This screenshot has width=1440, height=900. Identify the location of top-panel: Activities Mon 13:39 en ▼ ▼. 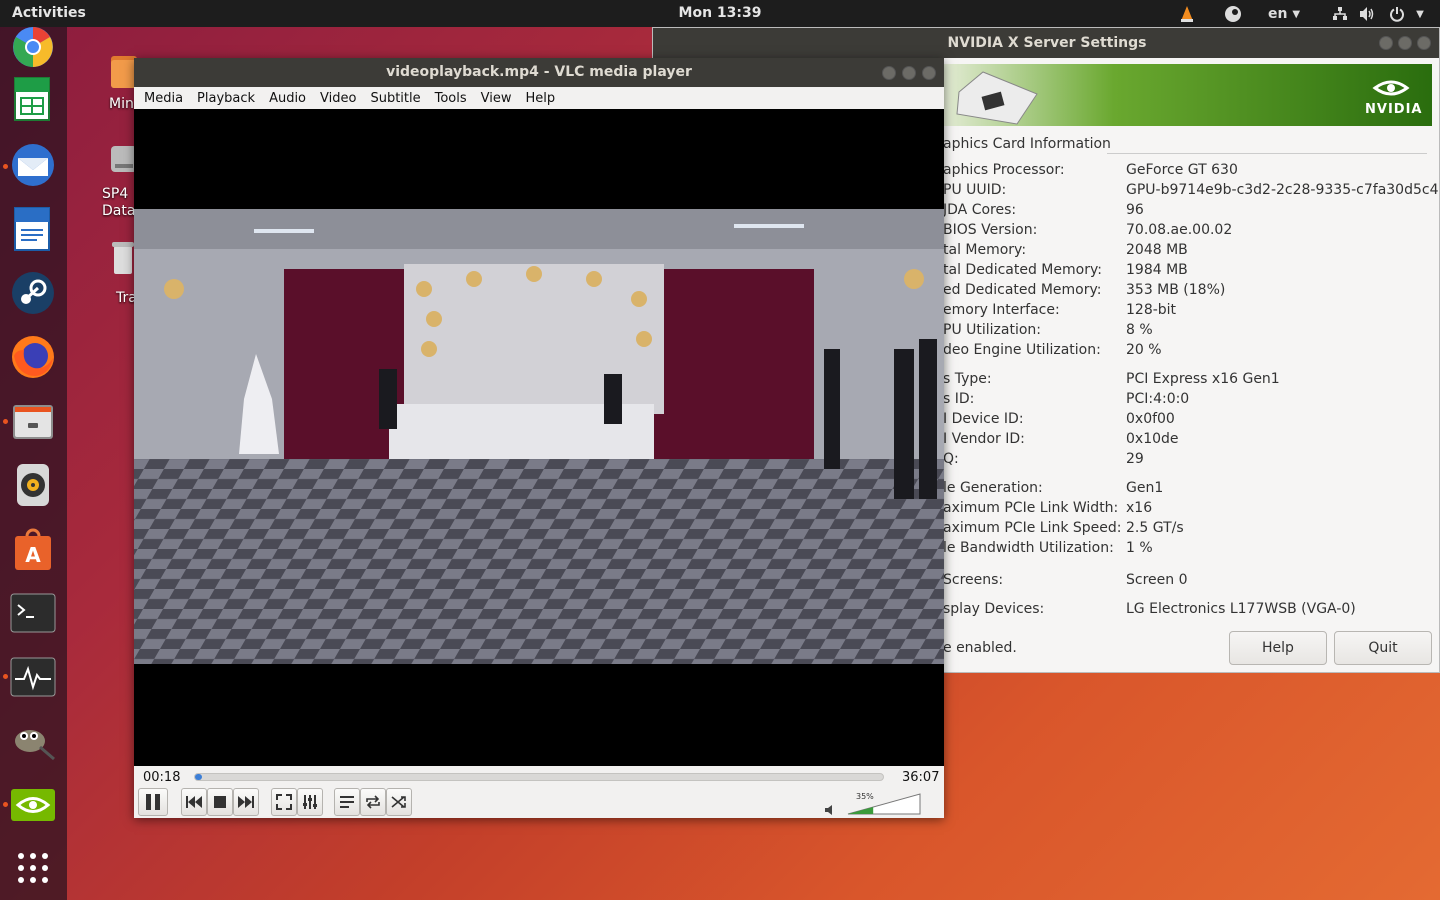
(720, 13).